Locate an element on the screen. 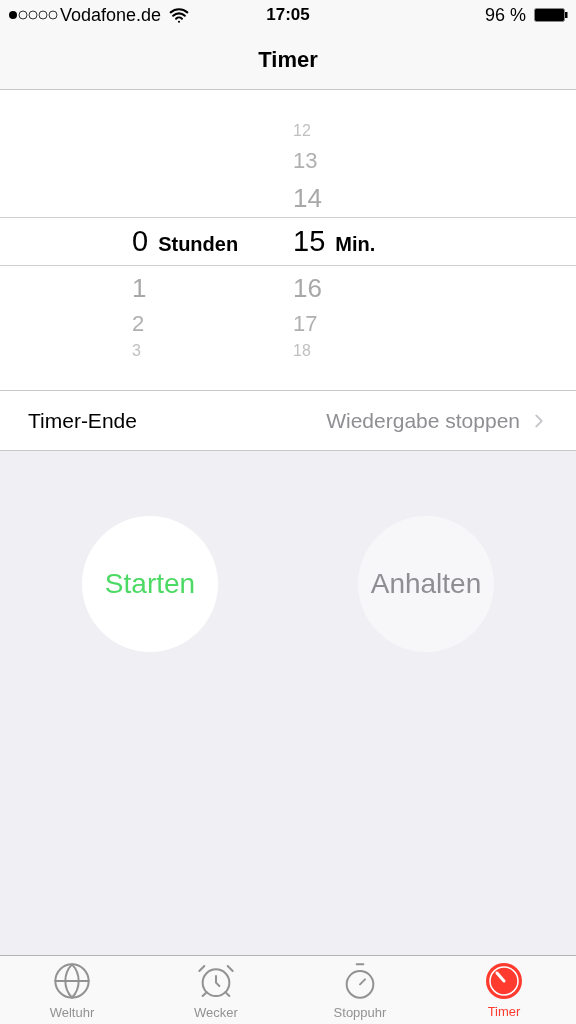 The image size is (576, 1024). picker-selected-value: 0 is located at coordinates (140, 241).